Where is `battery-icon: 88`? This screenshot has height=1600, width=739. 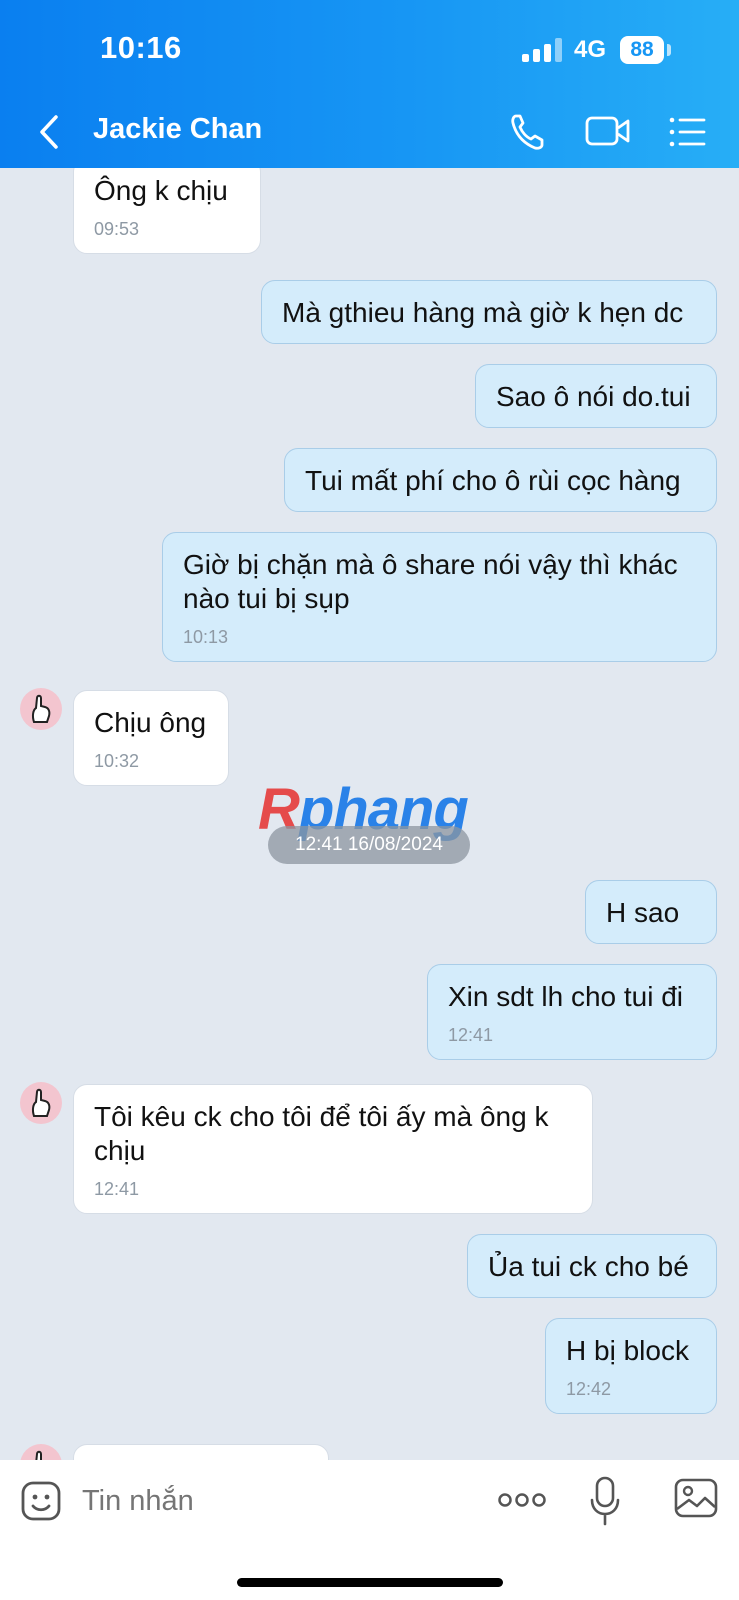 battery-icon: 88 is located at coordinates (642, 50).